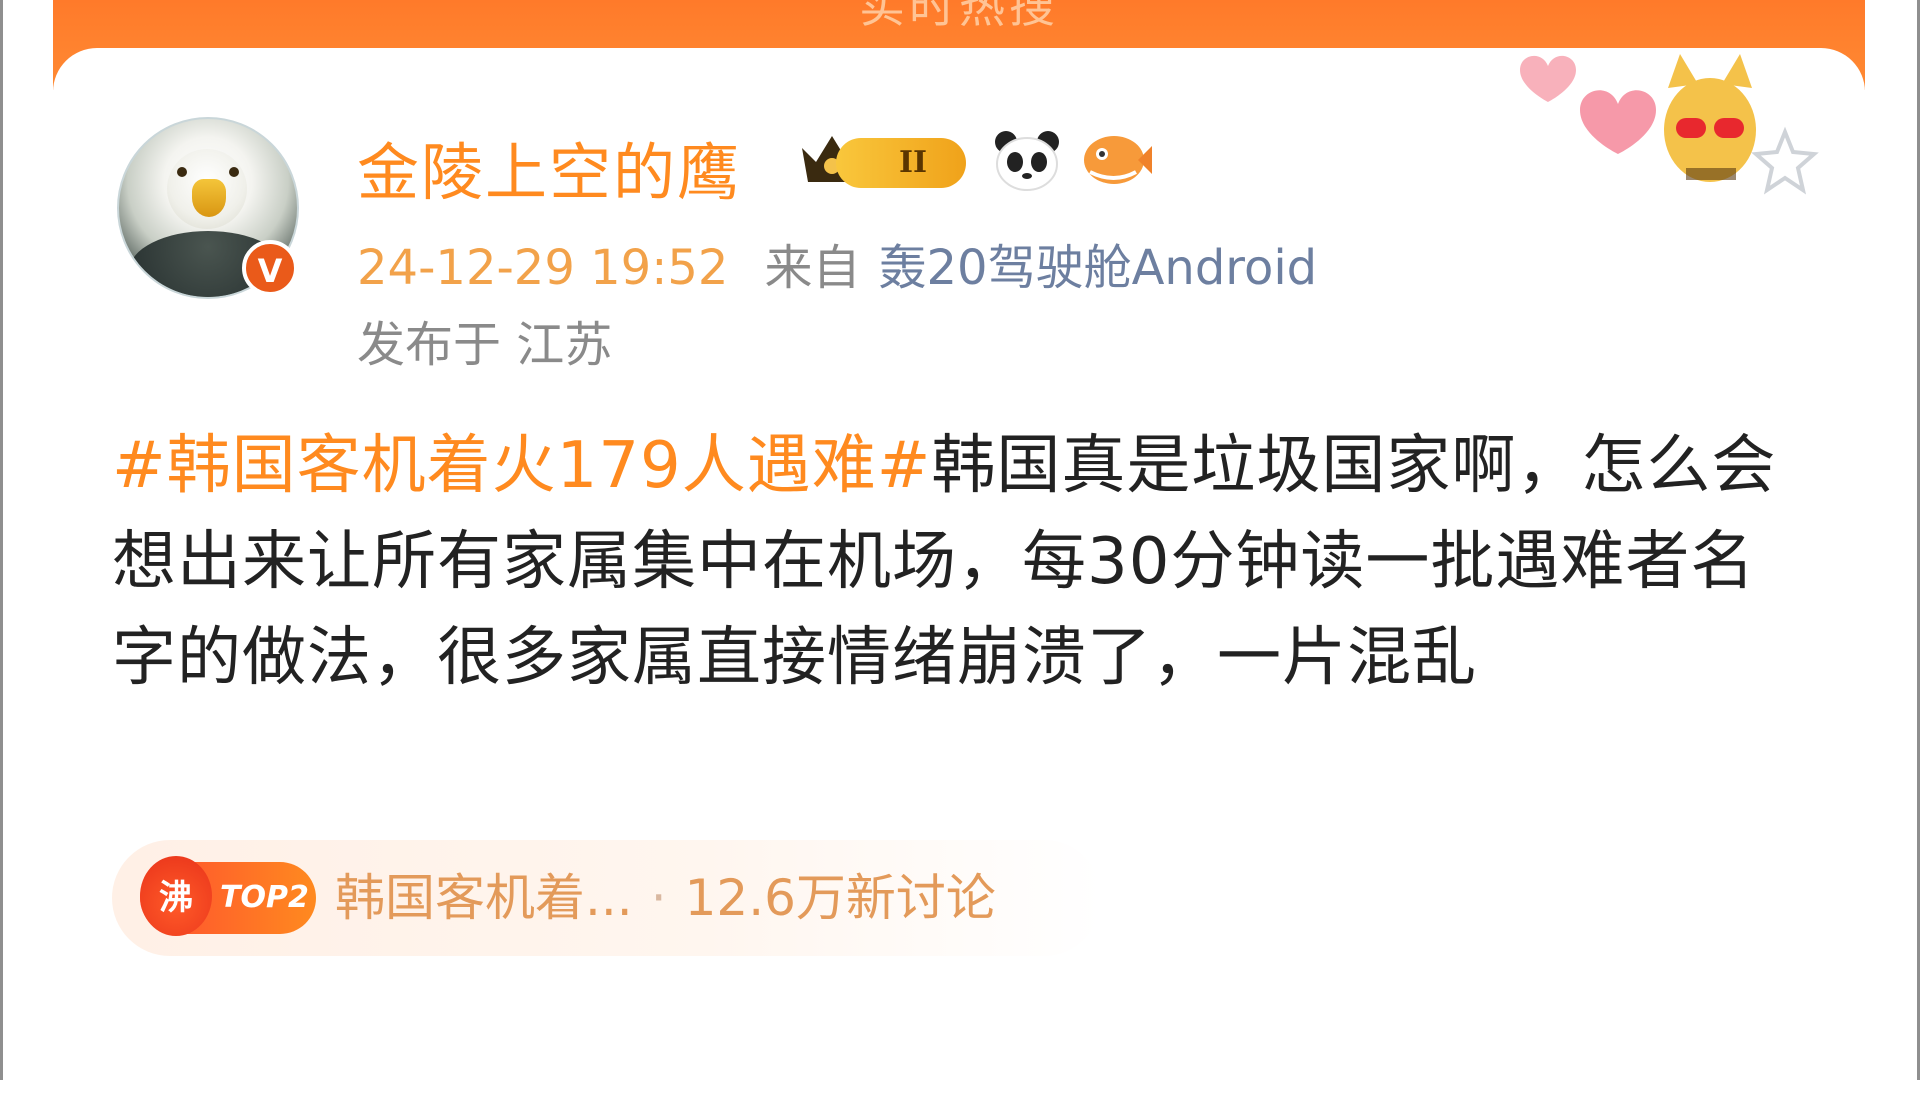 This screenshot has height=1108, width=1920. Describe the element at coordinates (1, 540) in the screenshot. I see `frame-left-border` at that location.